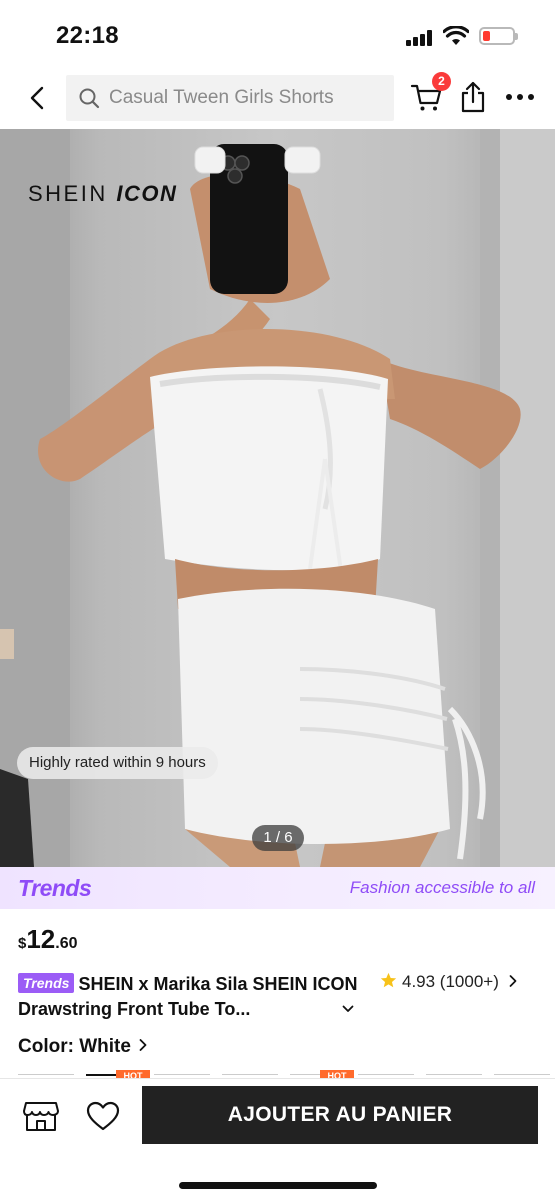 This screenshot has height=1200, width=555. What do you see at coordinates (278, 1185) in the screenshot?
I see `home-indicator` at bounding box center [278, 1185].